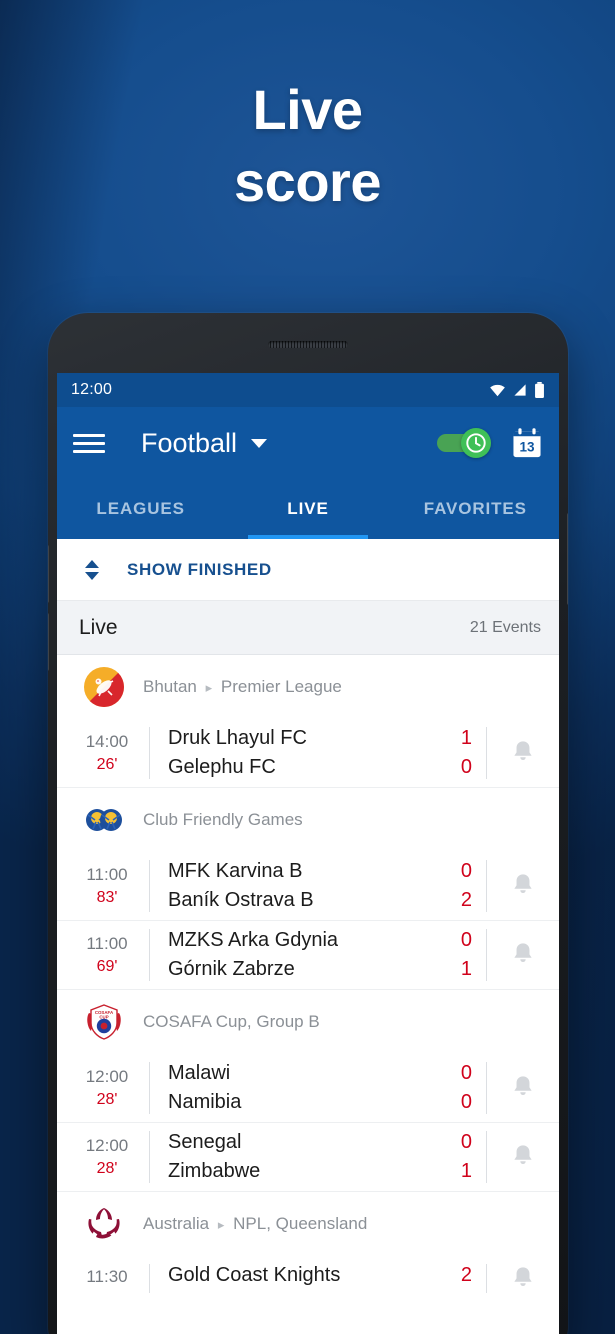 This screenshot has width=615, height=1334. I want to click on match-start-time: 11:00, so click(107, 874).